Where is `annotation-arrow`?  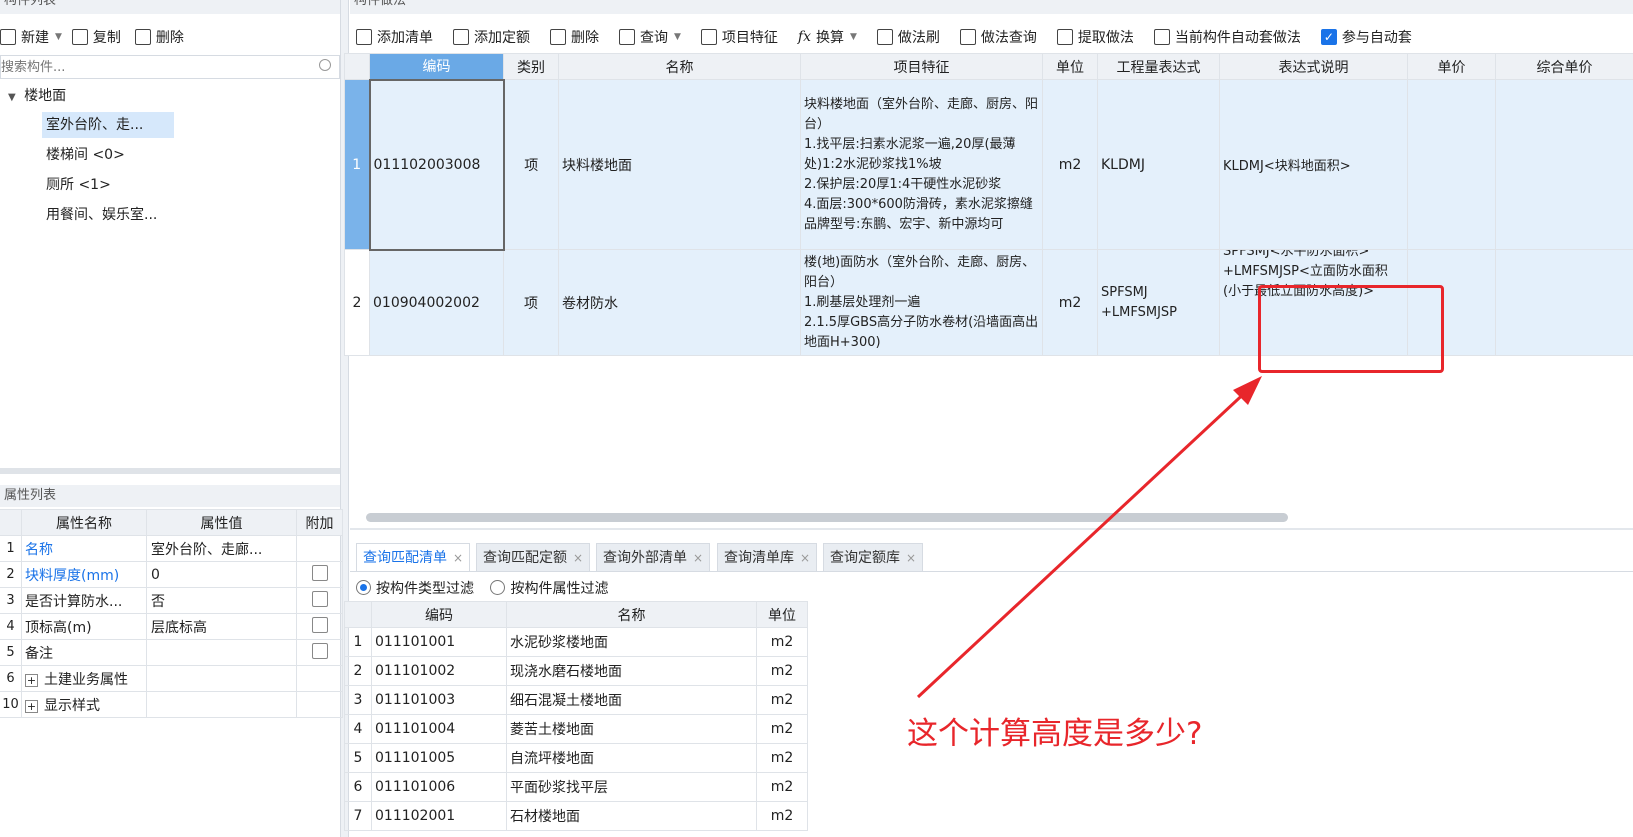 annotation-arrow is located at coordinates (1089, 537).